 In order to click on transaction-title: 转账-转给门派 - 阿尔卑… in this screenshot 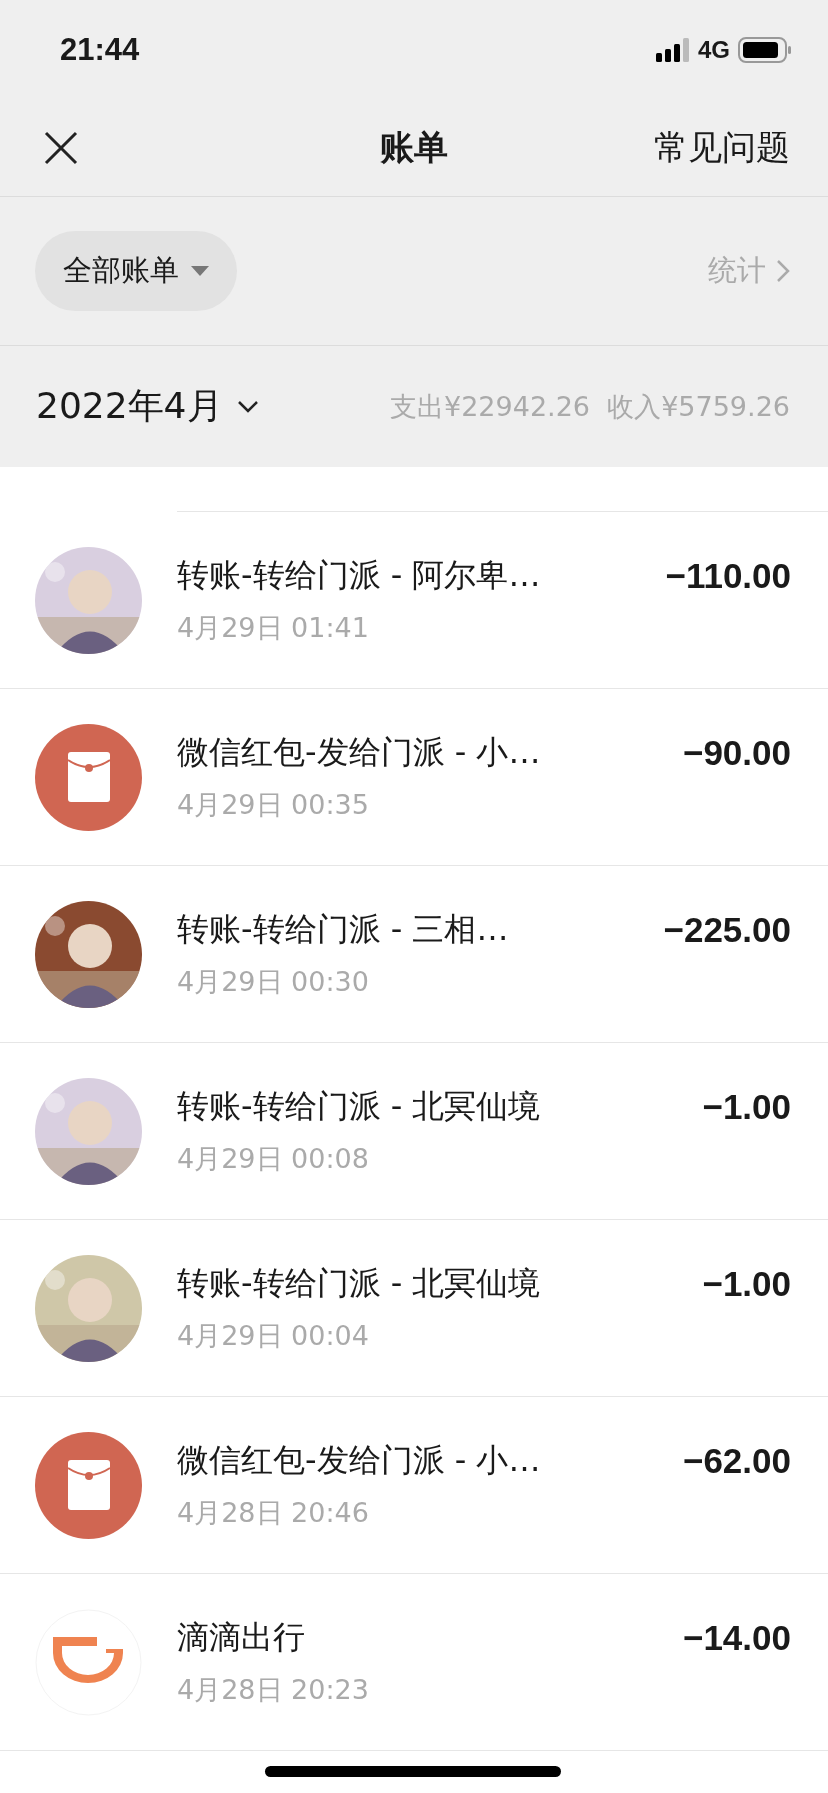, I will do `click(359, 575)`.